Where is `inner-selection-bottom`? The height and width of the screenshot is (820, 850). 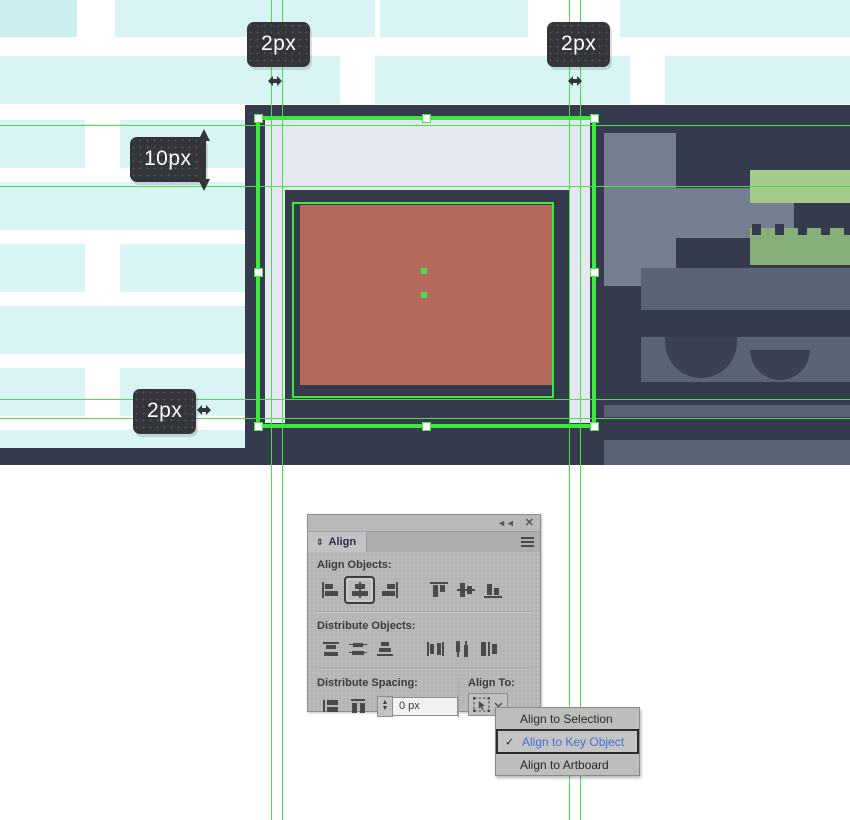 inner-selection-bottom is located at coordinates (423, 397).